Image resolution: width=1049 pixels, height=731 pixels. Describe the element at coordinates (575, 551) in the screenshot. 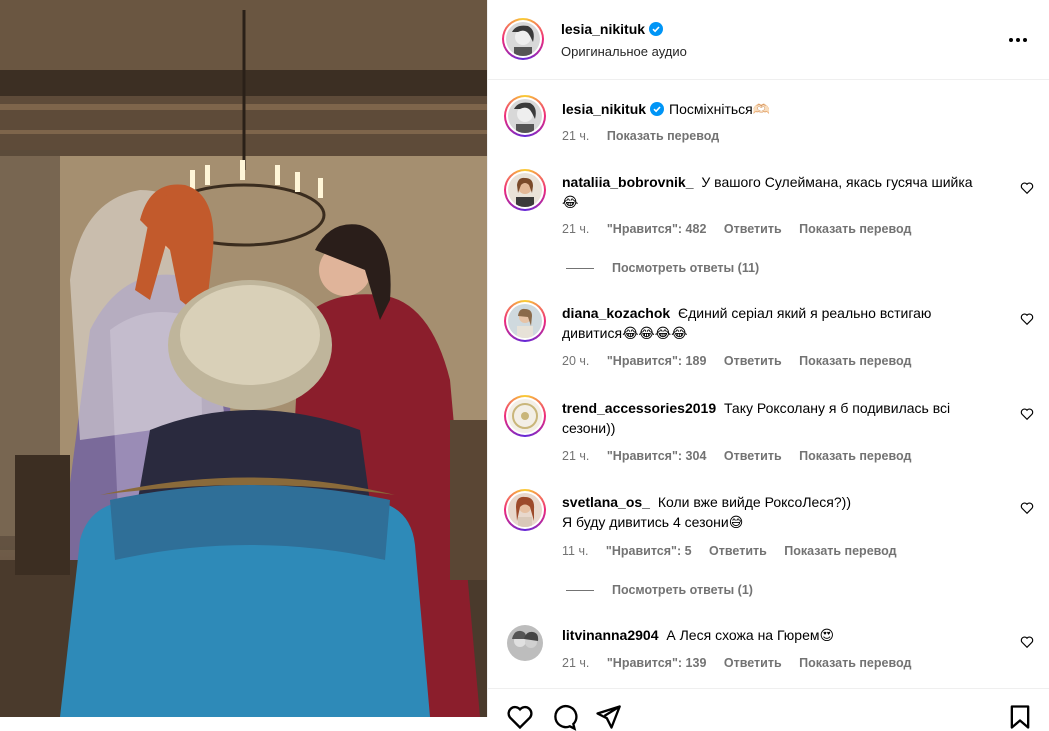

I see `comment-time: 11 ч.` at that location.